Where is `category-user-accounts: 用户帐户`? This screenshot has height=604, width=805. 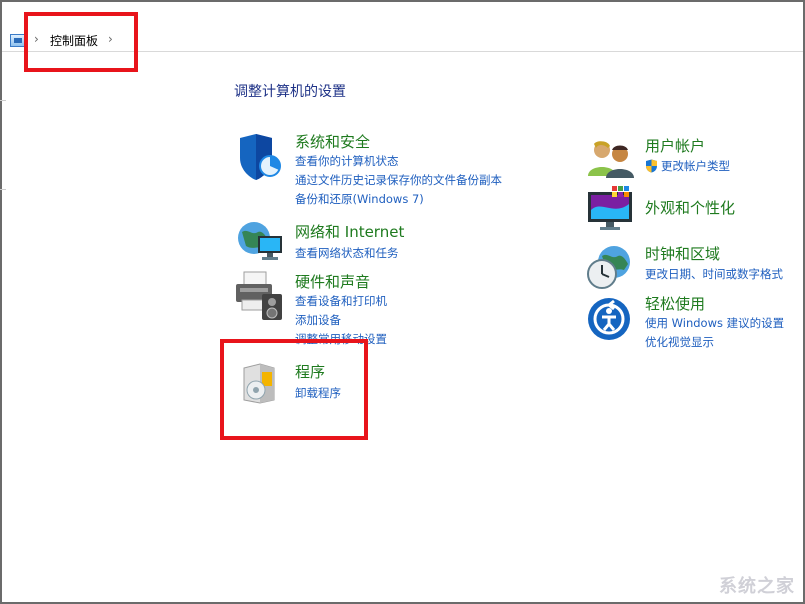
category-user-accounts: 用户帐户 is located at coordinates (675, 145).